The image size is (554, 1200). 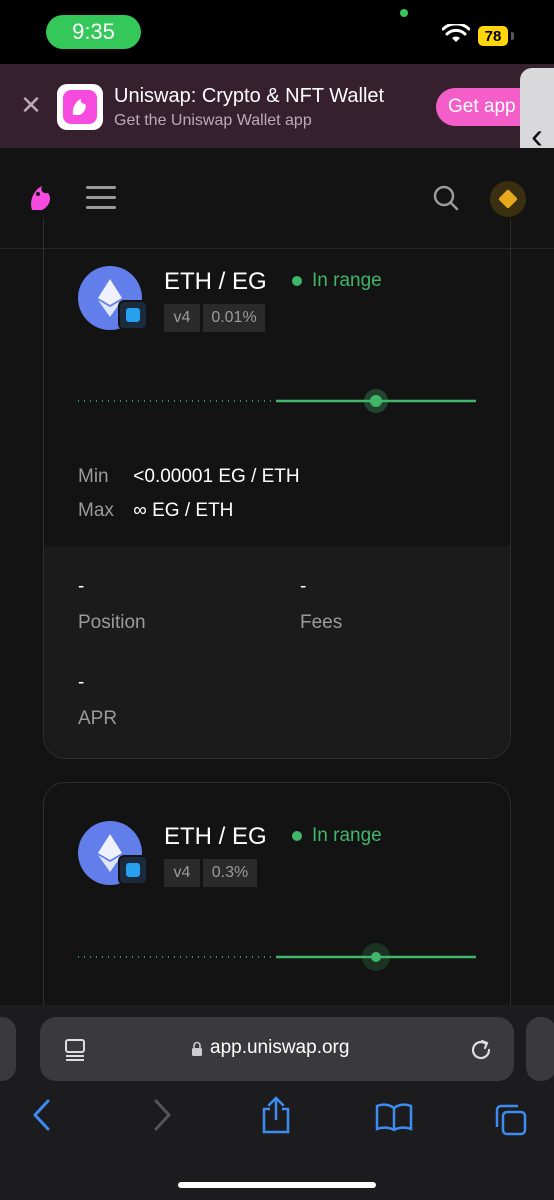 I want to click on menu-icon, so click(x=101, y=201).